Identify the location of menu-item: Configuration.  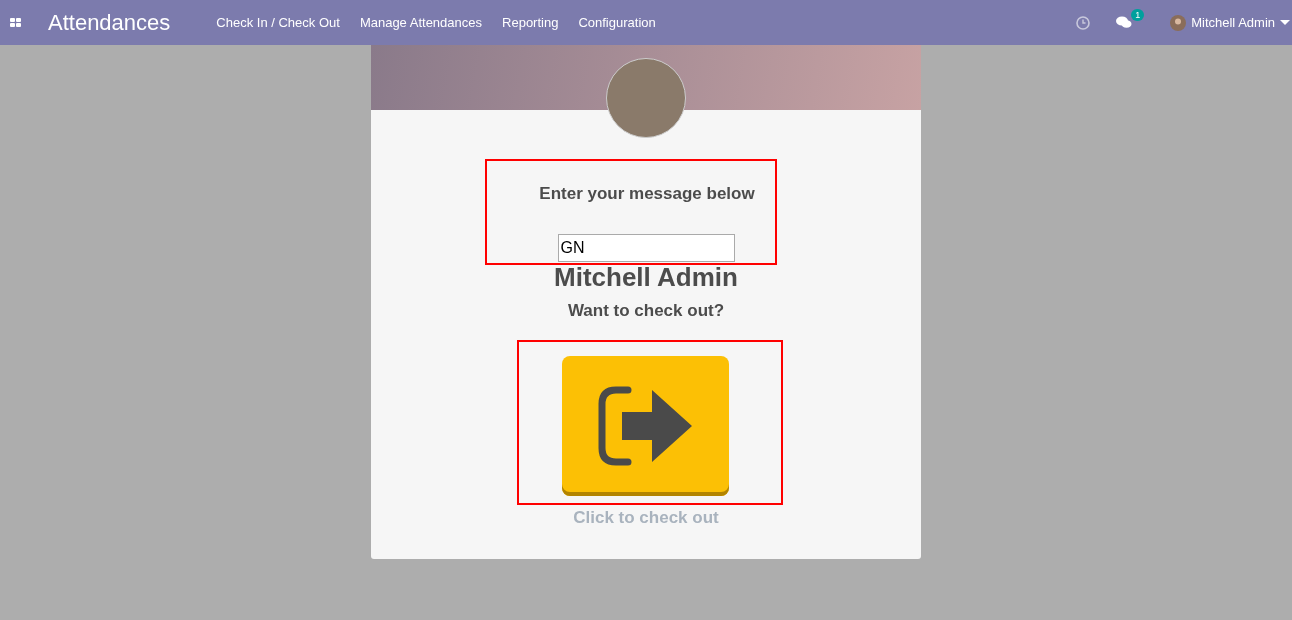
(617, 22).